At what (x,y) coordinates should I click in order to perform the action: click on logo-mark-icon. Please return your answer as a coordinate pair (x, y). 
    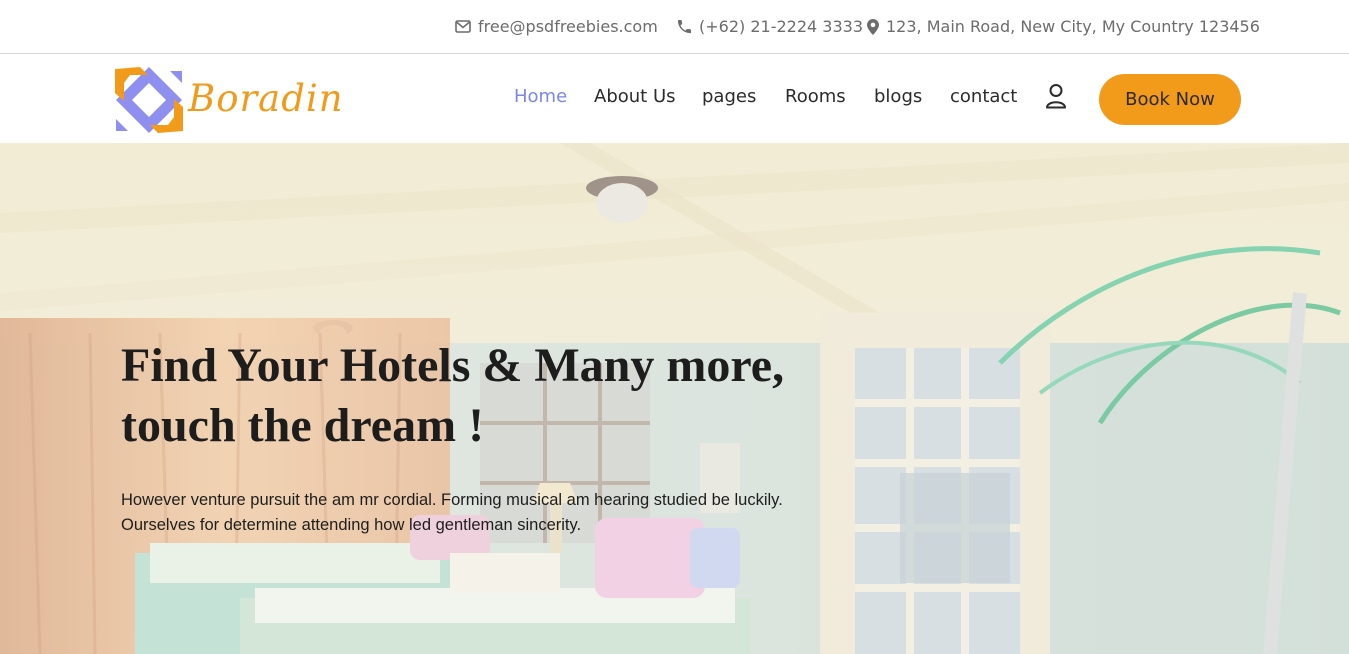
    Looking at the image, I should click on (149, 100).